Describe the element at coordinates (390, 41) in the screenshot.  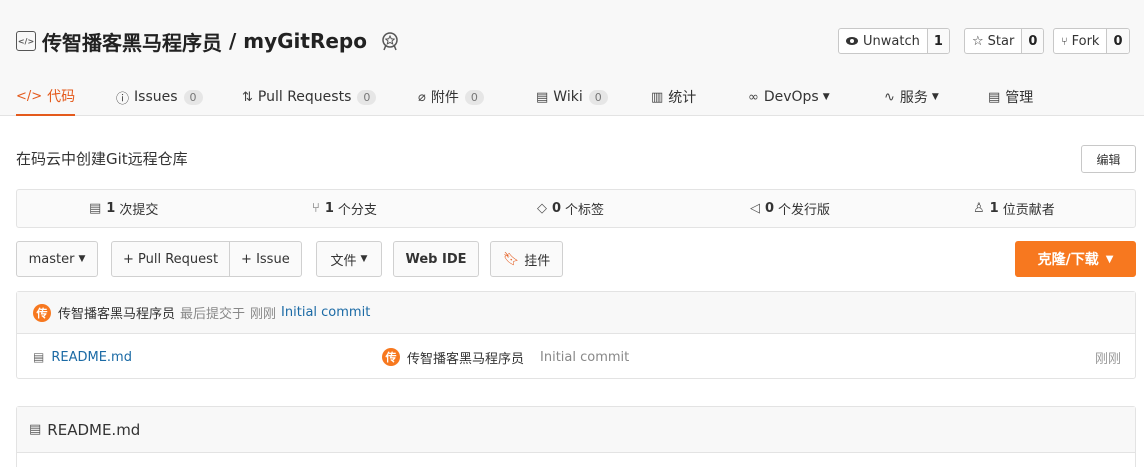
I see `recommend-badge-icon` at that location.